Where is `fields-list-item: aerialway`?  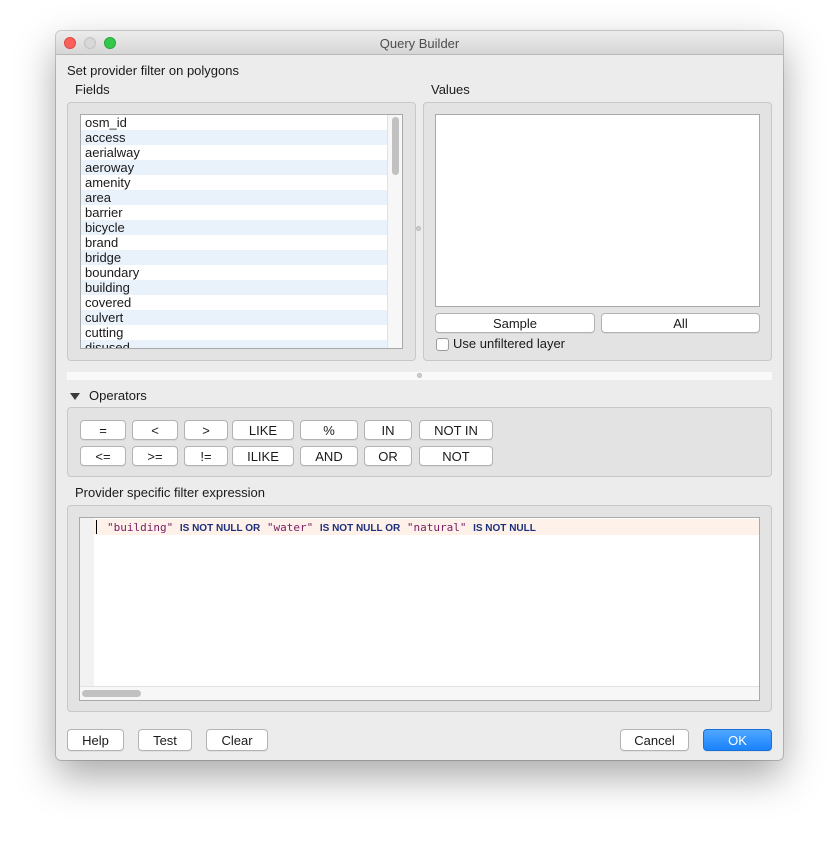
fields-list-item: aerialway is located at coordinates (235, 152).